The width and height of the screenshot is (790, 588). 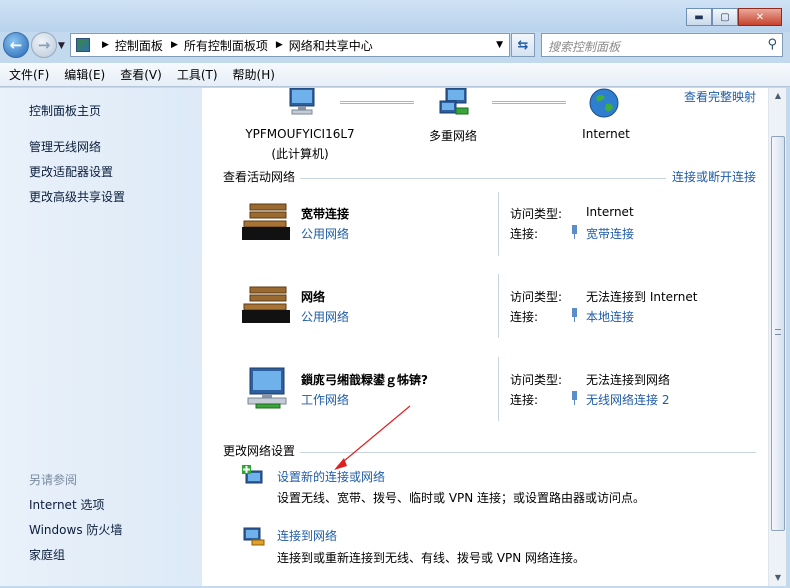 What do you see at coordinates (610, 233) in the screenshot?
I see `connection-link: 宽带连接` at bounding box center [610, 233].